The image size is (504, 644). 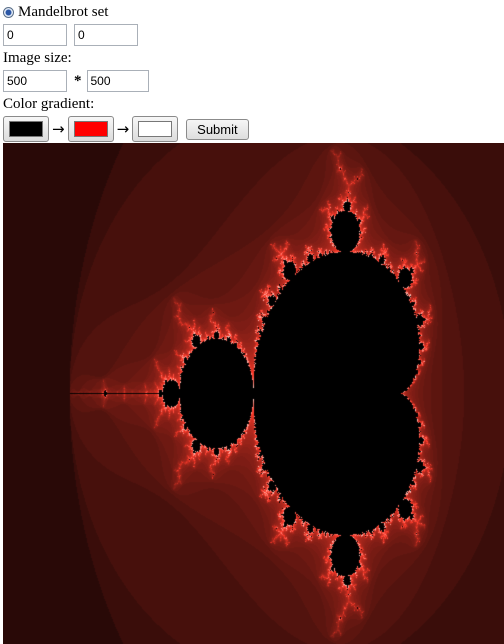 I want to click on image-size-inputs: *, so click(x=76, y=81).